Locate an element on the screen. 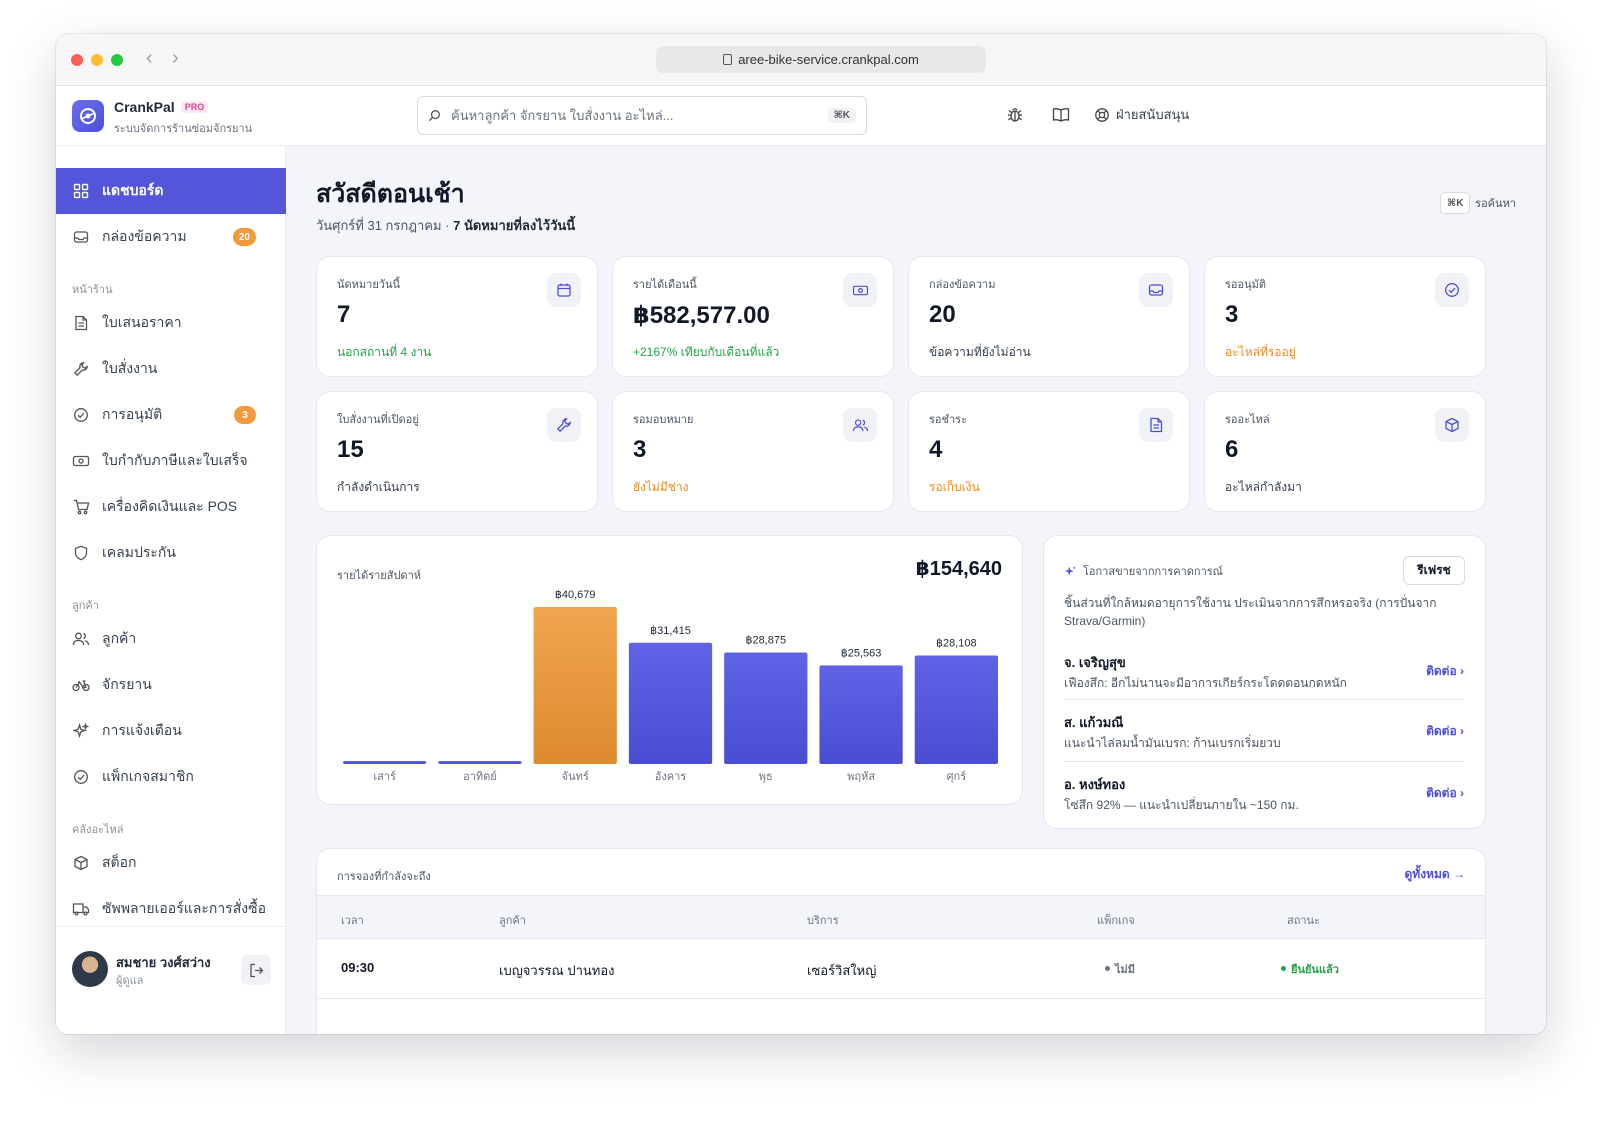 Image resolution: width=1600 pixels, height=1131 pixels. sidebar-item-bikes: จักรยาน is located at coordinates (171, 685).